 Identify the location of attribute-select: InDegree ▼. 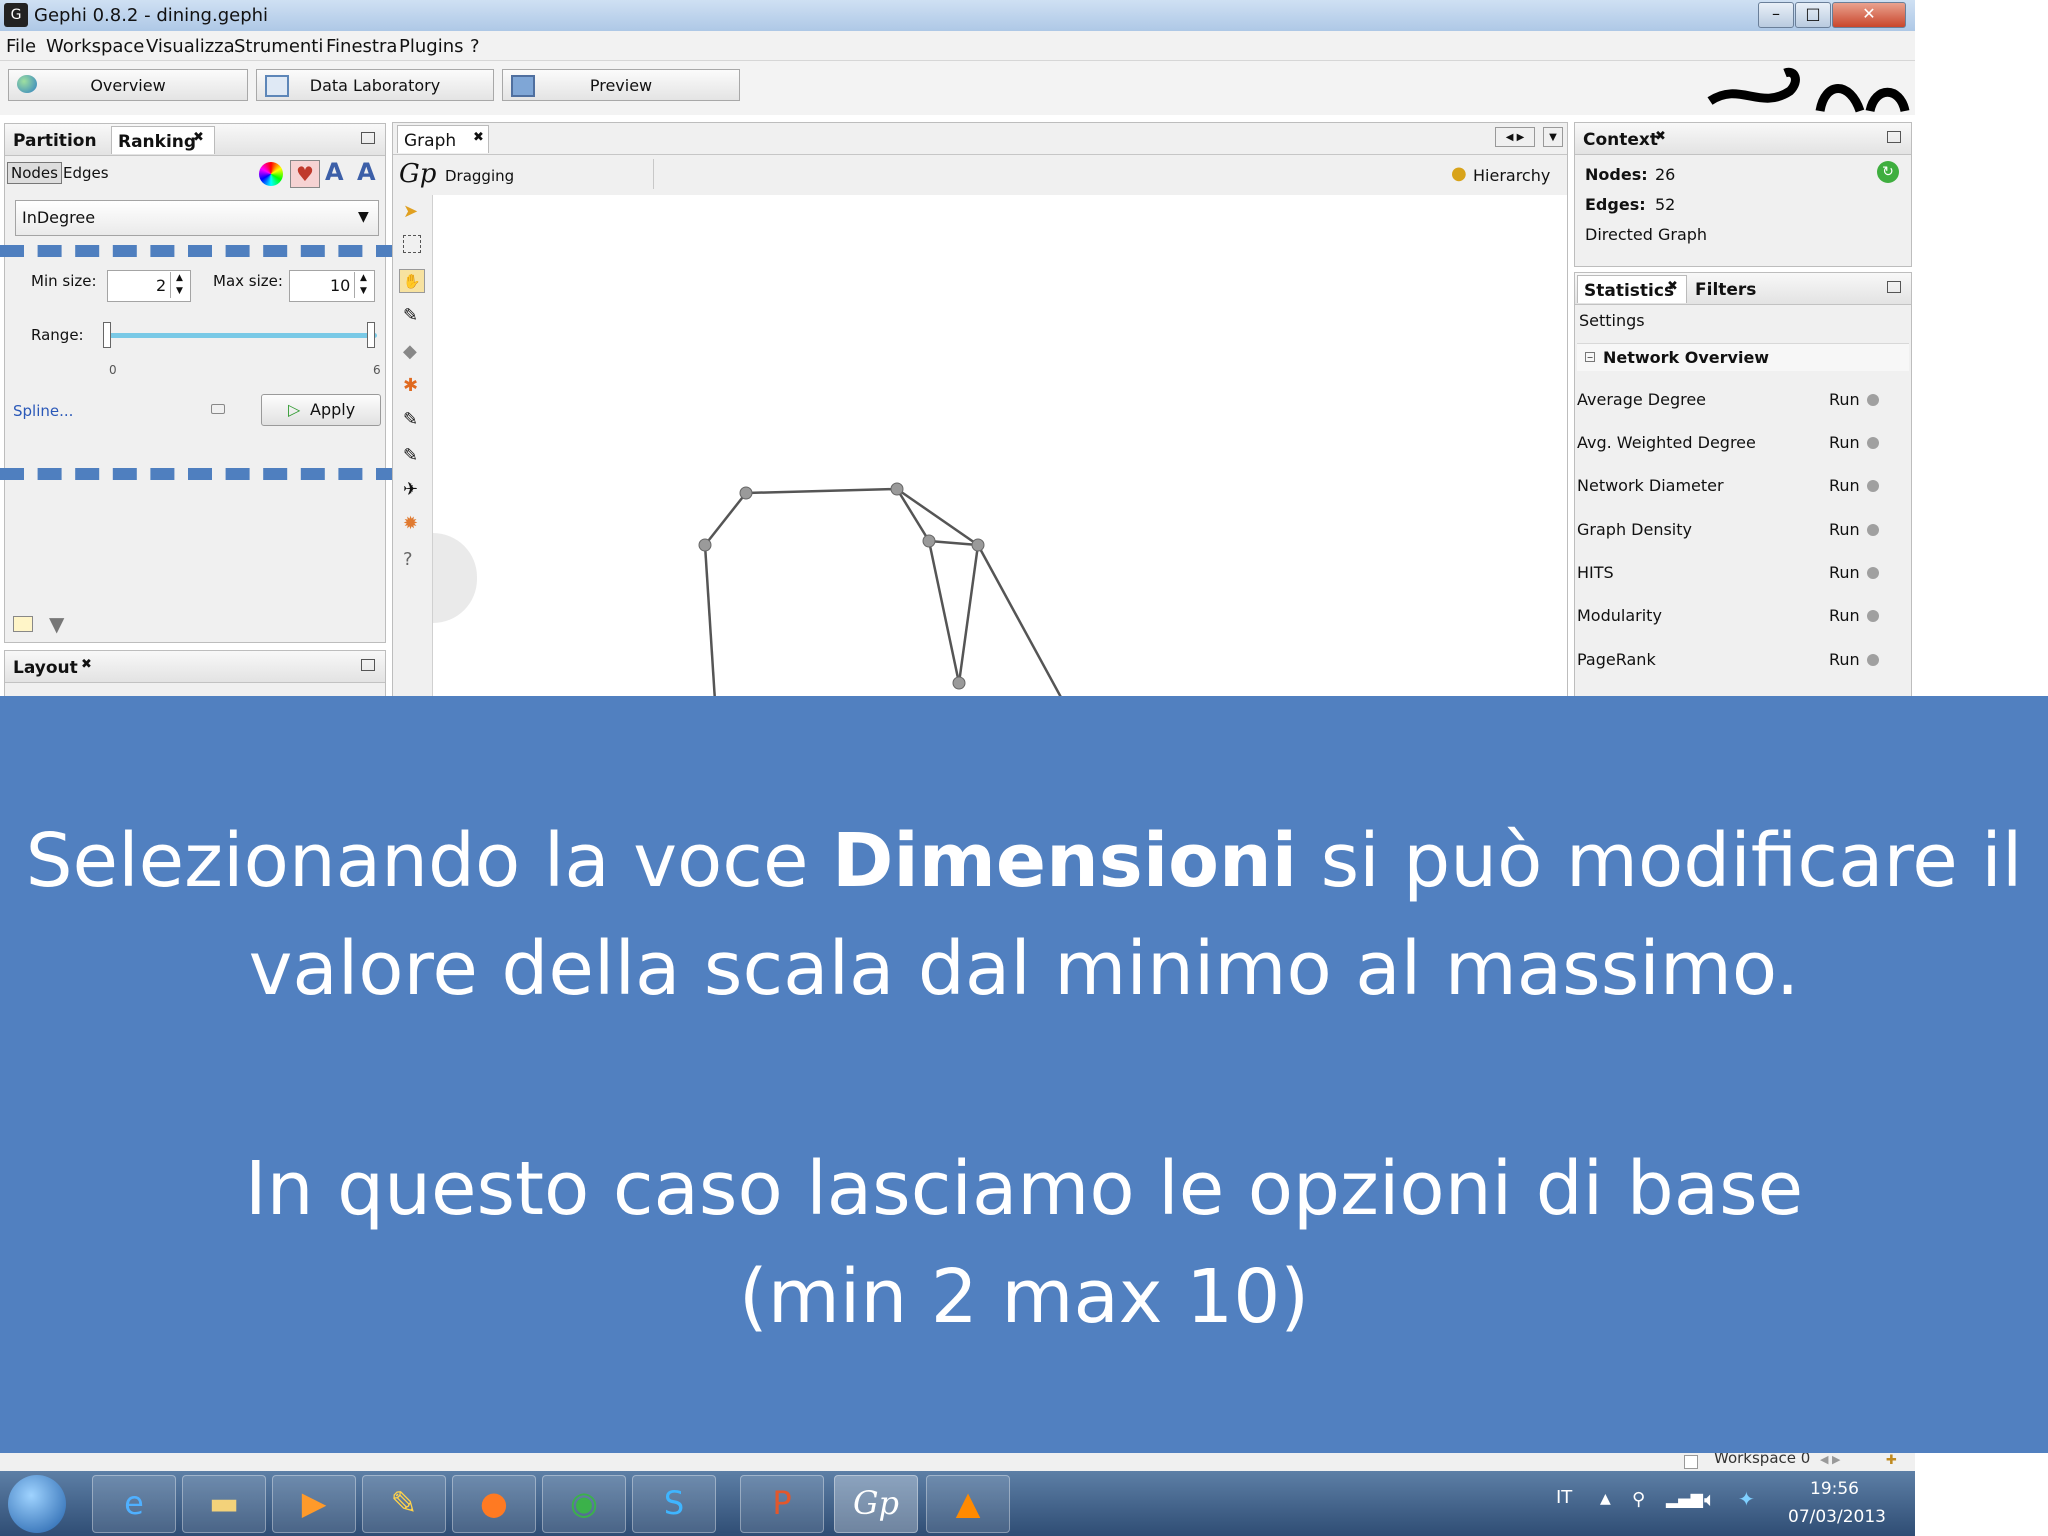
(197, 218).